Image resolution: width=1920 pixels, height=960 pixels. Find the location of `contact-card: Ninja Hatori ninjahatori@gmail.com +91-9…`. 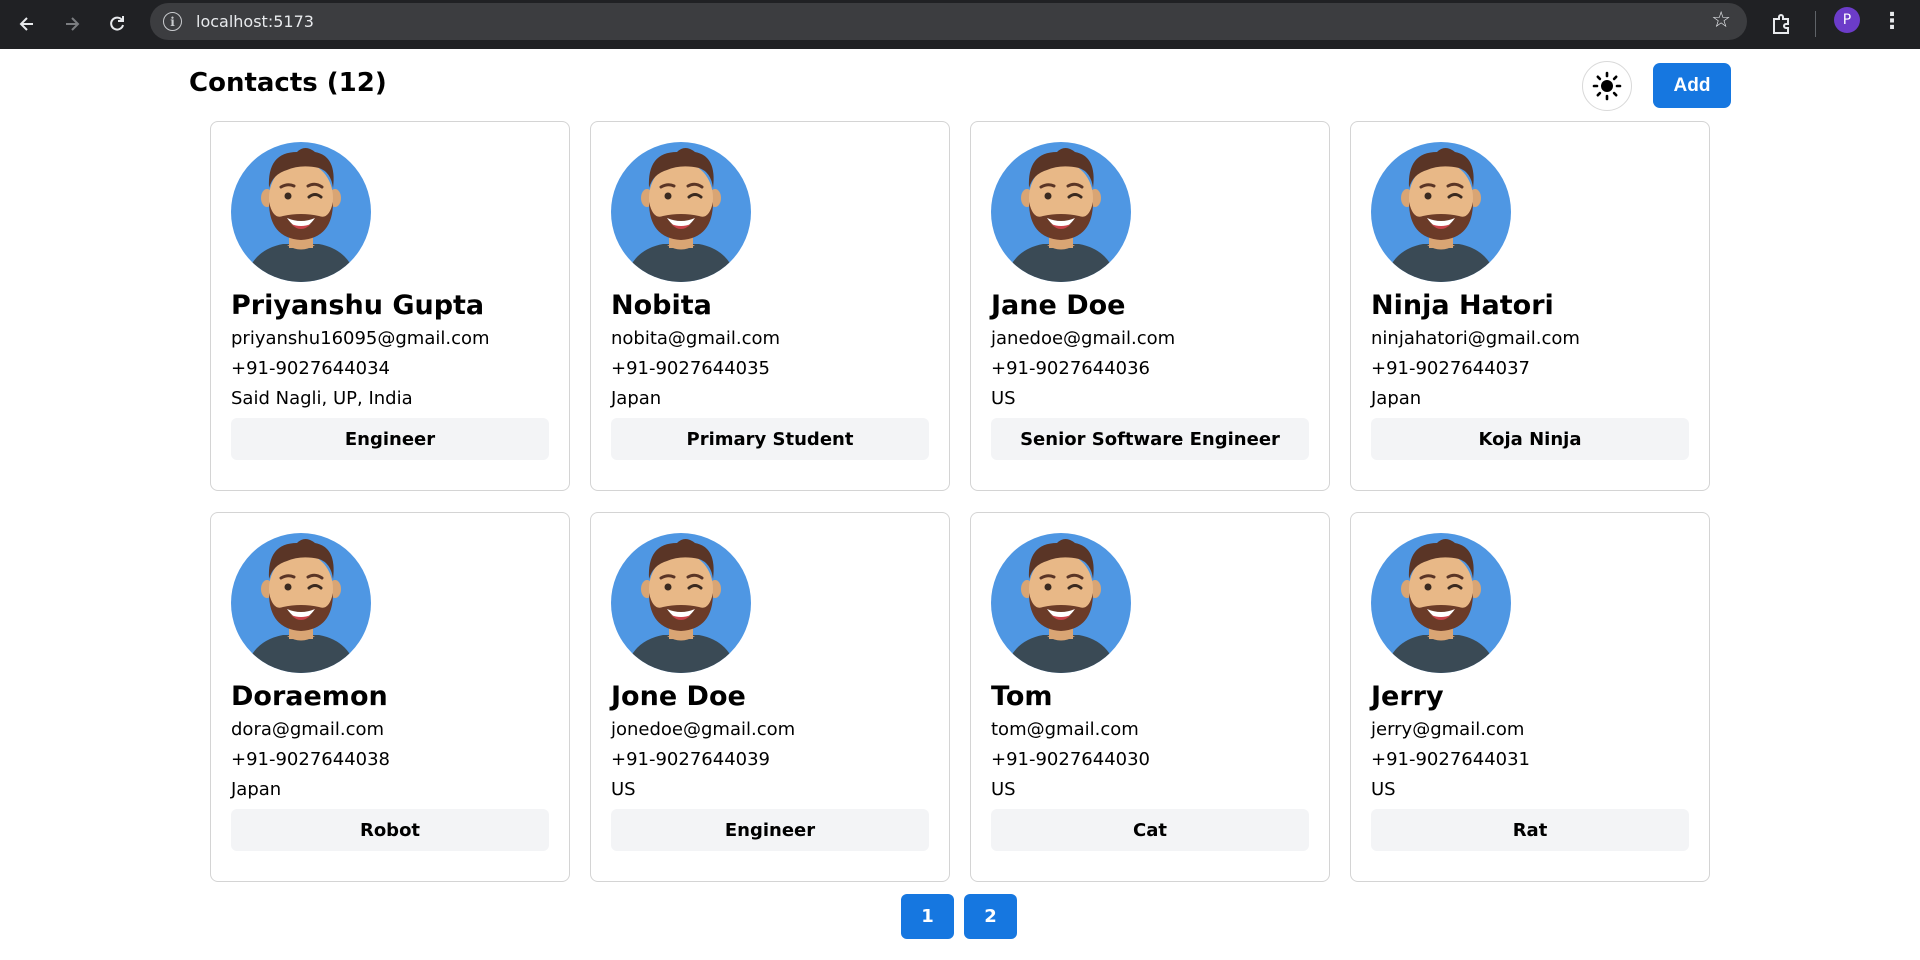

contact-card: Ninja Hatori ninjahatori@gmail.com +91-9… is located at coordinates (1530, 306).